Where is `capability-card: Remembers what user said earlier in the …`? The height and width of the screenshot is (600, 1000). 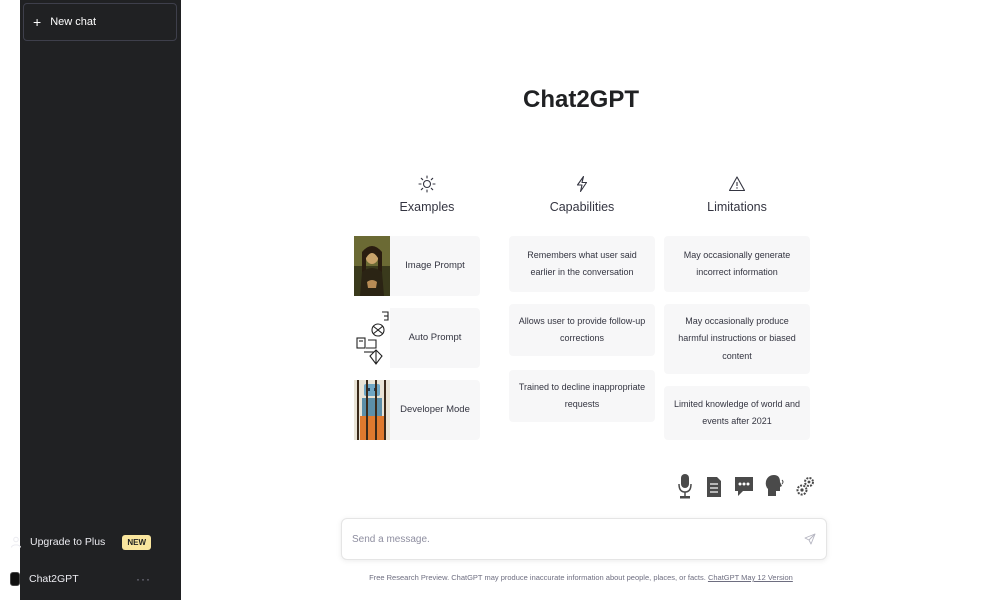
capability-card: Remembers what user said earlier in the … is located at coordinates (582, 264).